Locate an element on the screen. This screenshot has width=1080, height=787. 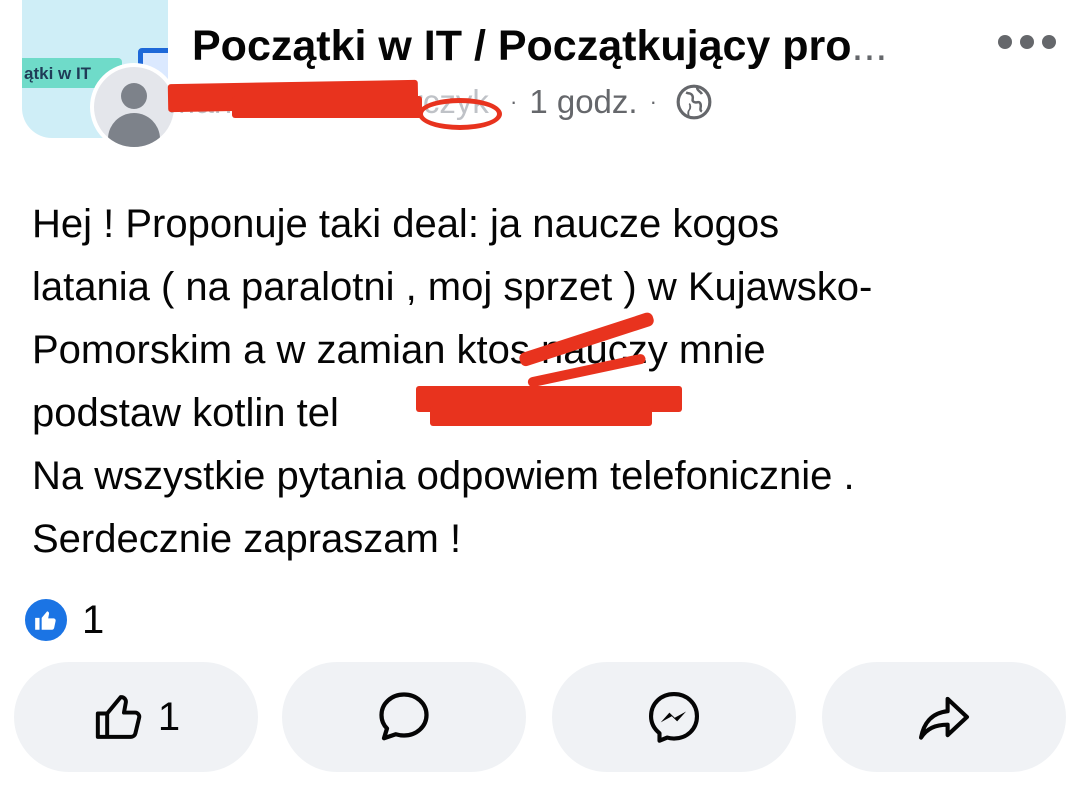
share-icon is located at coordinates (944, 718).